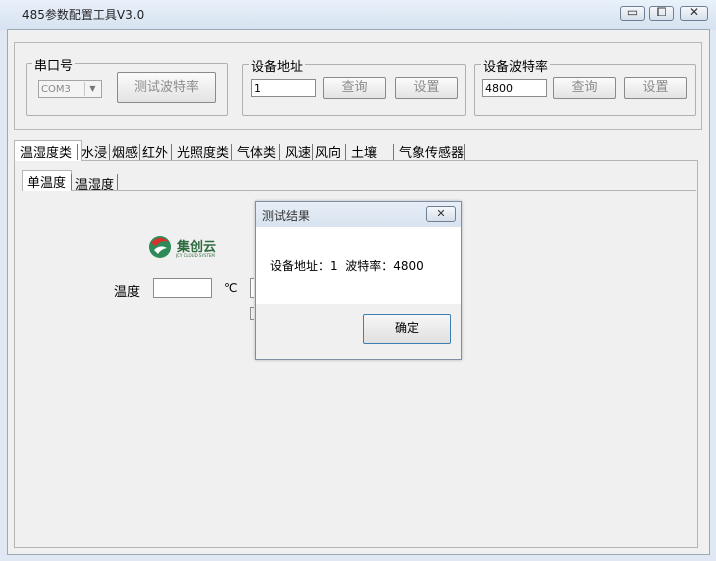  Describe the element at coordinates (160, 247) in the screenshot. I see `logo-mark-icon` at that location.